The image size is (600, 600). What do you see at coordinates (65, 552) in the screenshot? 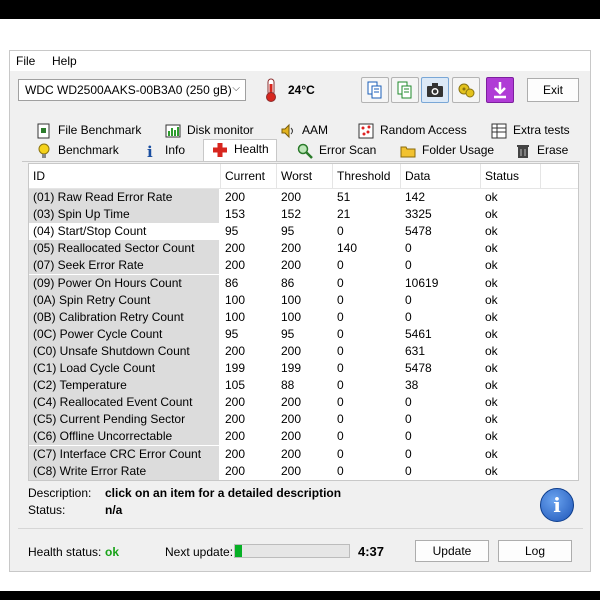
I see `health-status-label: Health status:` at bounding box center [65, 552].